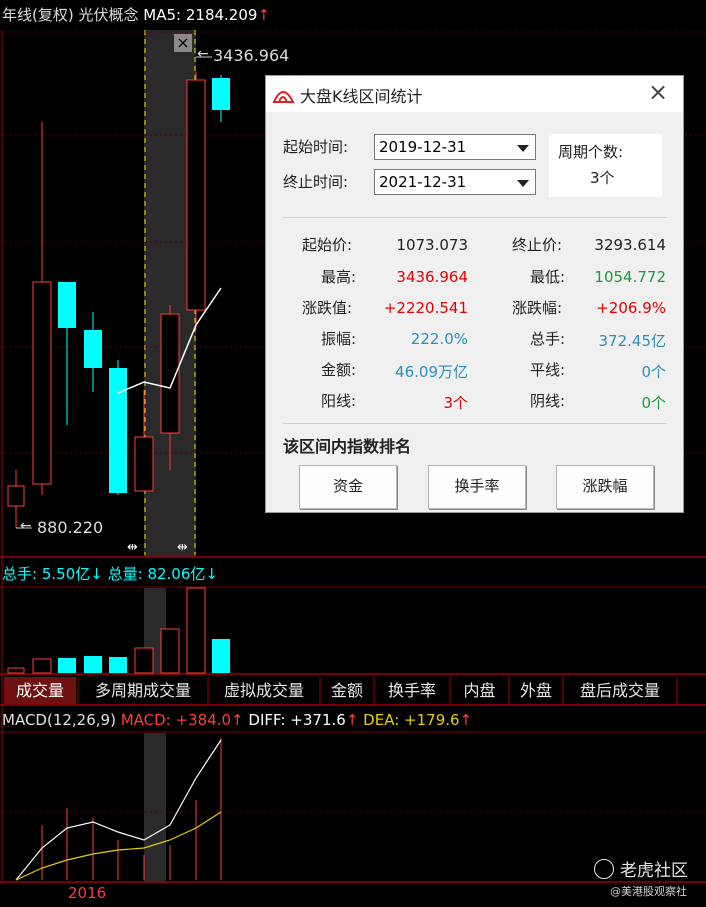  Describe the element at coordinates (327, 308) in the screenshot. I see `change-value-label: 涨跌值:` at that location.